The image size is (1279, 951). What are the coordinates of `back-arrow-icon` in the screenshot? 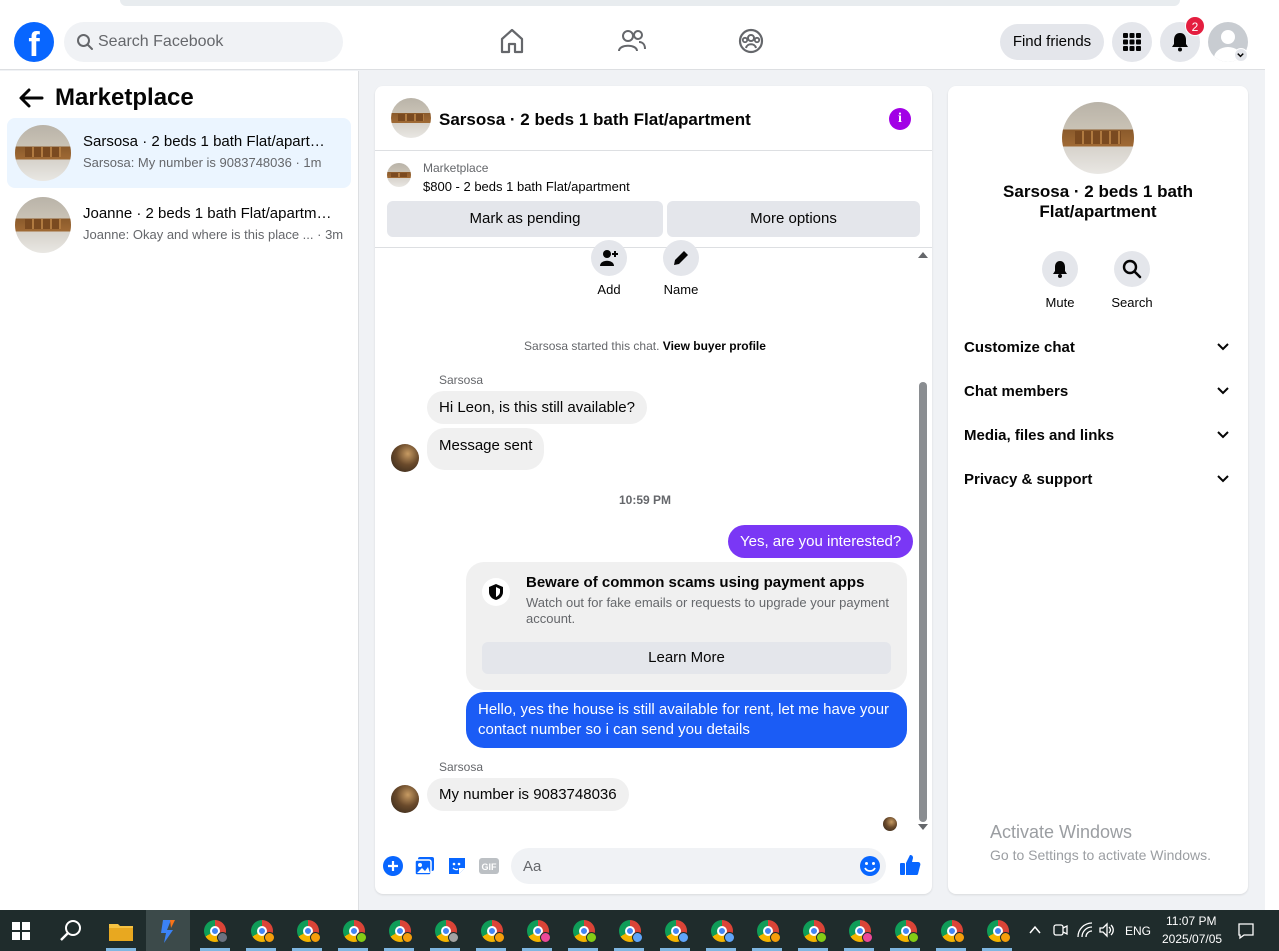 It's located at (31, 98).